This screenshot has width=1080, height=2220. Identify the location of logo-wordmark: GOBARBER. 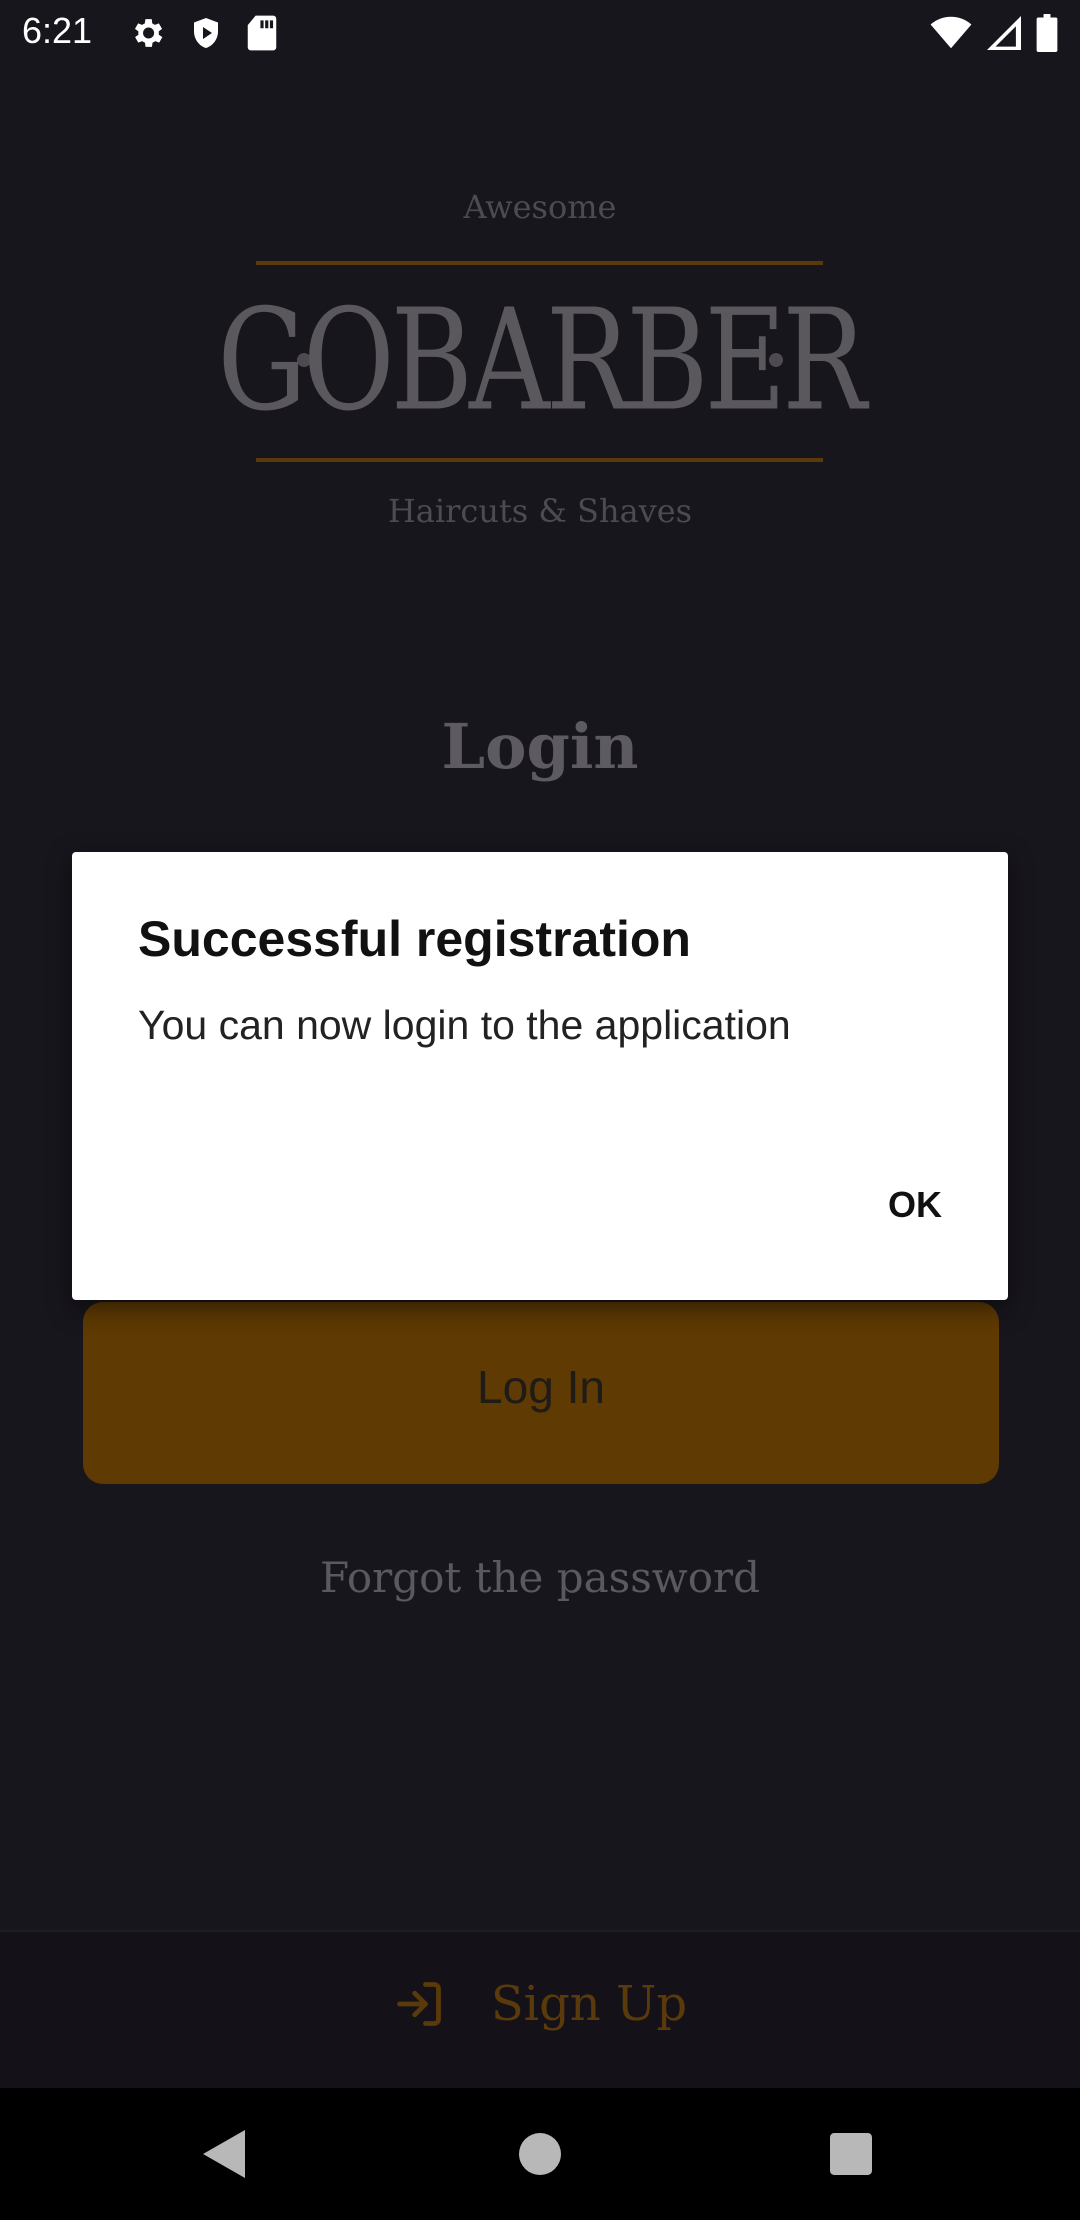
(541, 361).